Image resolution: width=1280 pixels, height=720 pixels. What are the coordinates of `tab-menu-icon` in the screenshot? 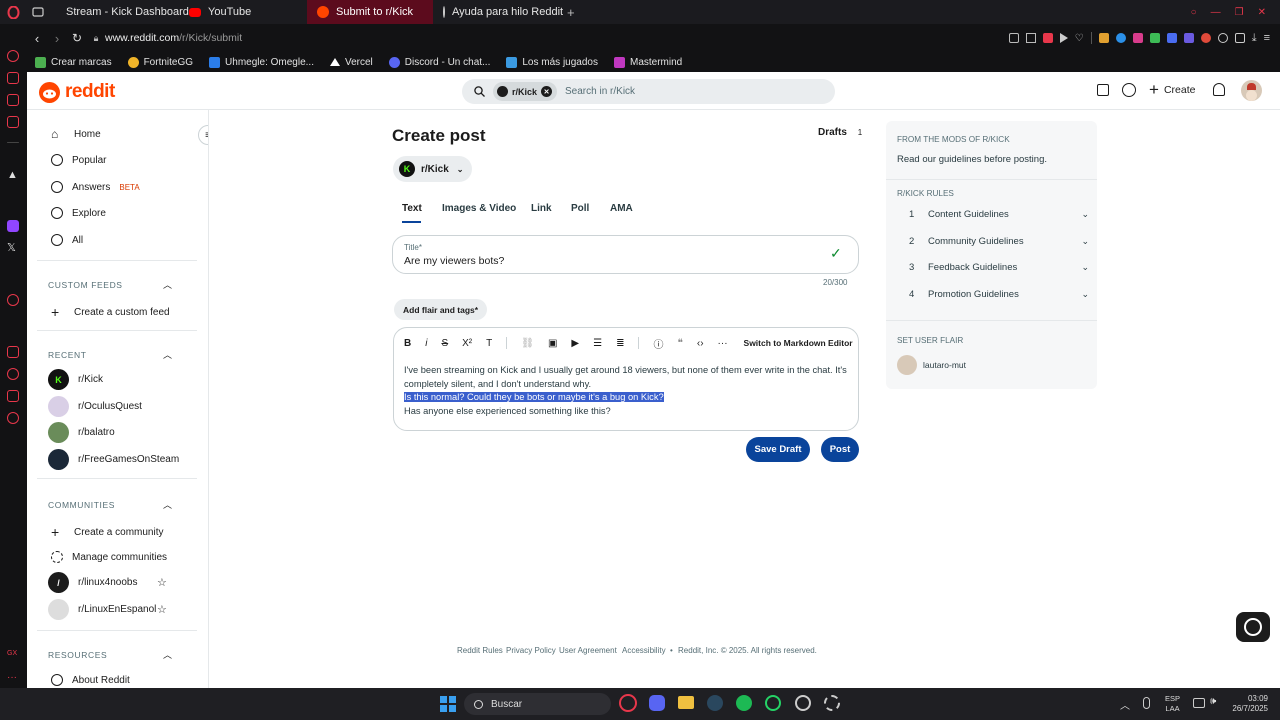 It's located at (38, 12).